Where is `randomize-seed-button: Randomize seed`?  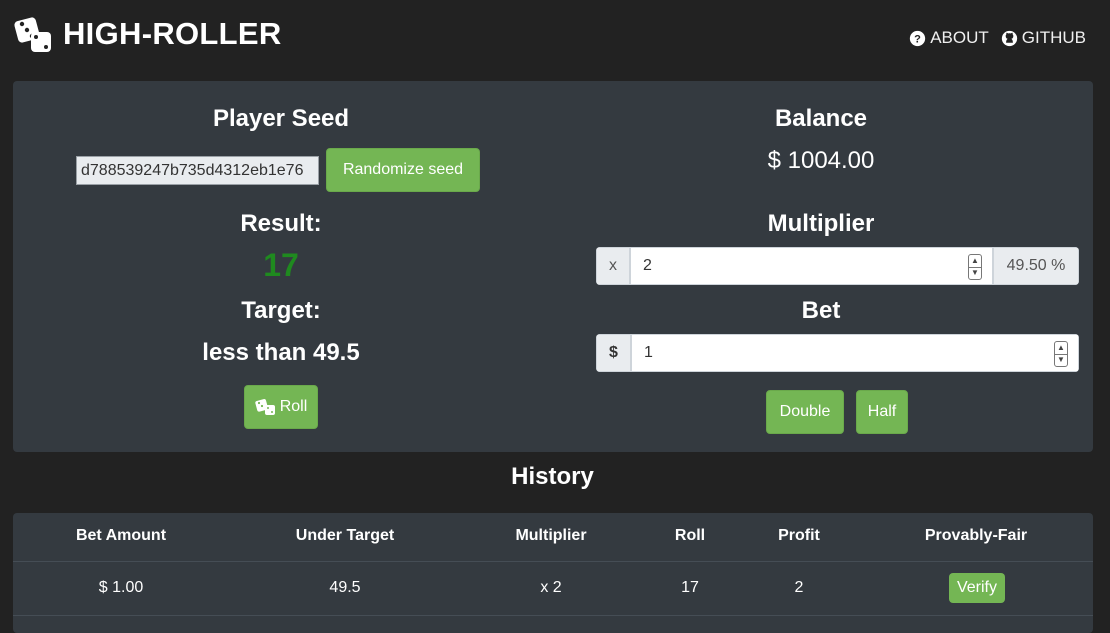
randomize-seed-button: Randomize seed is located at coordinates (403, 170).